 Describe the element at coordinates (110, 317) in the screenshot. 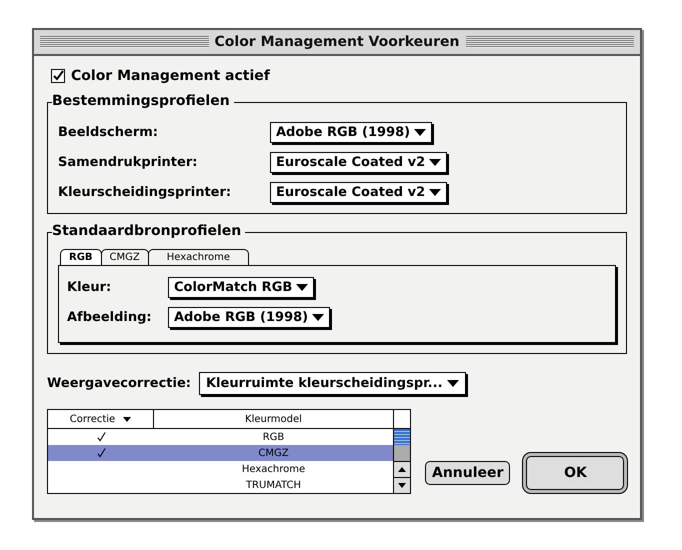

I see `field-label: Afbeelding:` at that location.